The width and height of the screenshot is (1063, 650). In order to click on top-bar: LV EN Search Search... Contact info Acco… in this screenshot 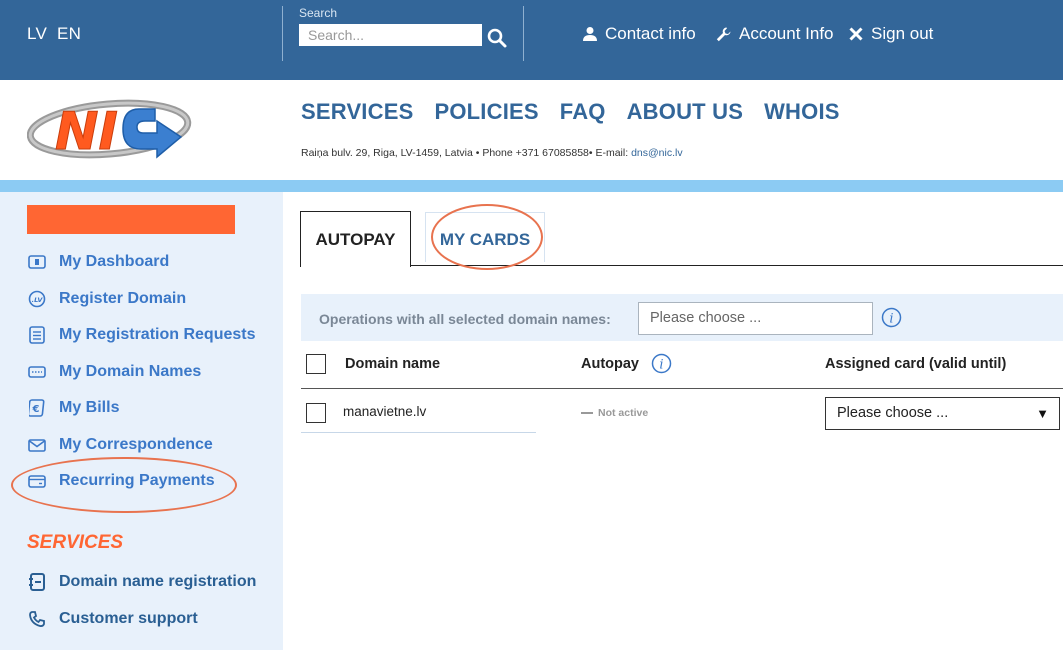, I will do `click(531, 40)`.